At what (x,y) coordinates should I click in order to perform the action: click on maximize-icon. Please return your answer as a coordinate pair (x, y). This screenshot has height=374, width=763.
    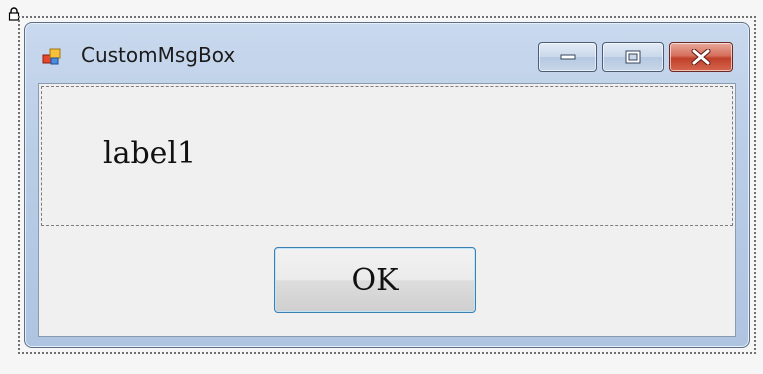
    Looking at the image, I should click on (633, 57).